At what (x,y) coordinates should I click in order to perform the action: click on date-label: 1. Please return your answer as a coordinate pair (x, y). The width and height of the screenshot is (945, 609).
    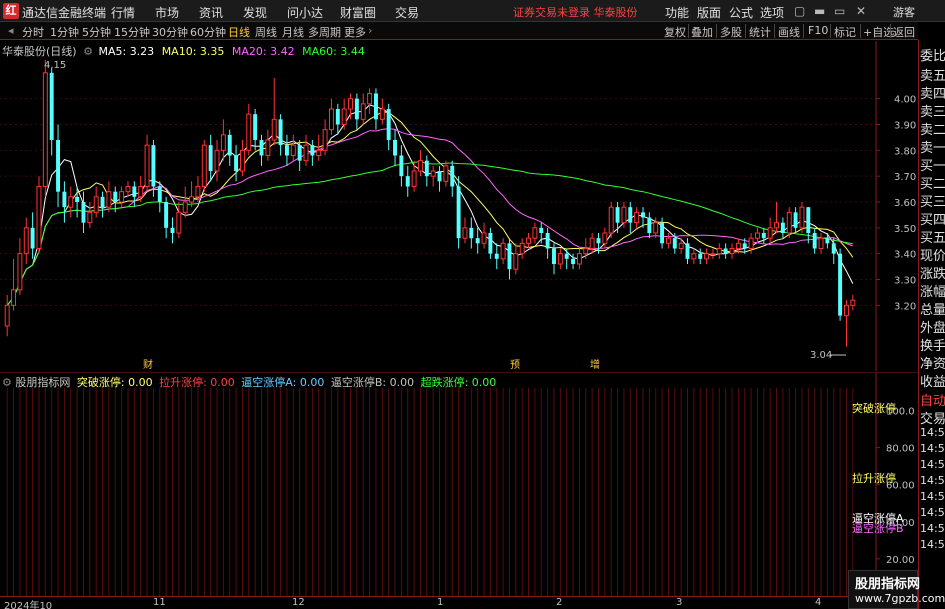
    Looking at the image, I should click on (440, 602).